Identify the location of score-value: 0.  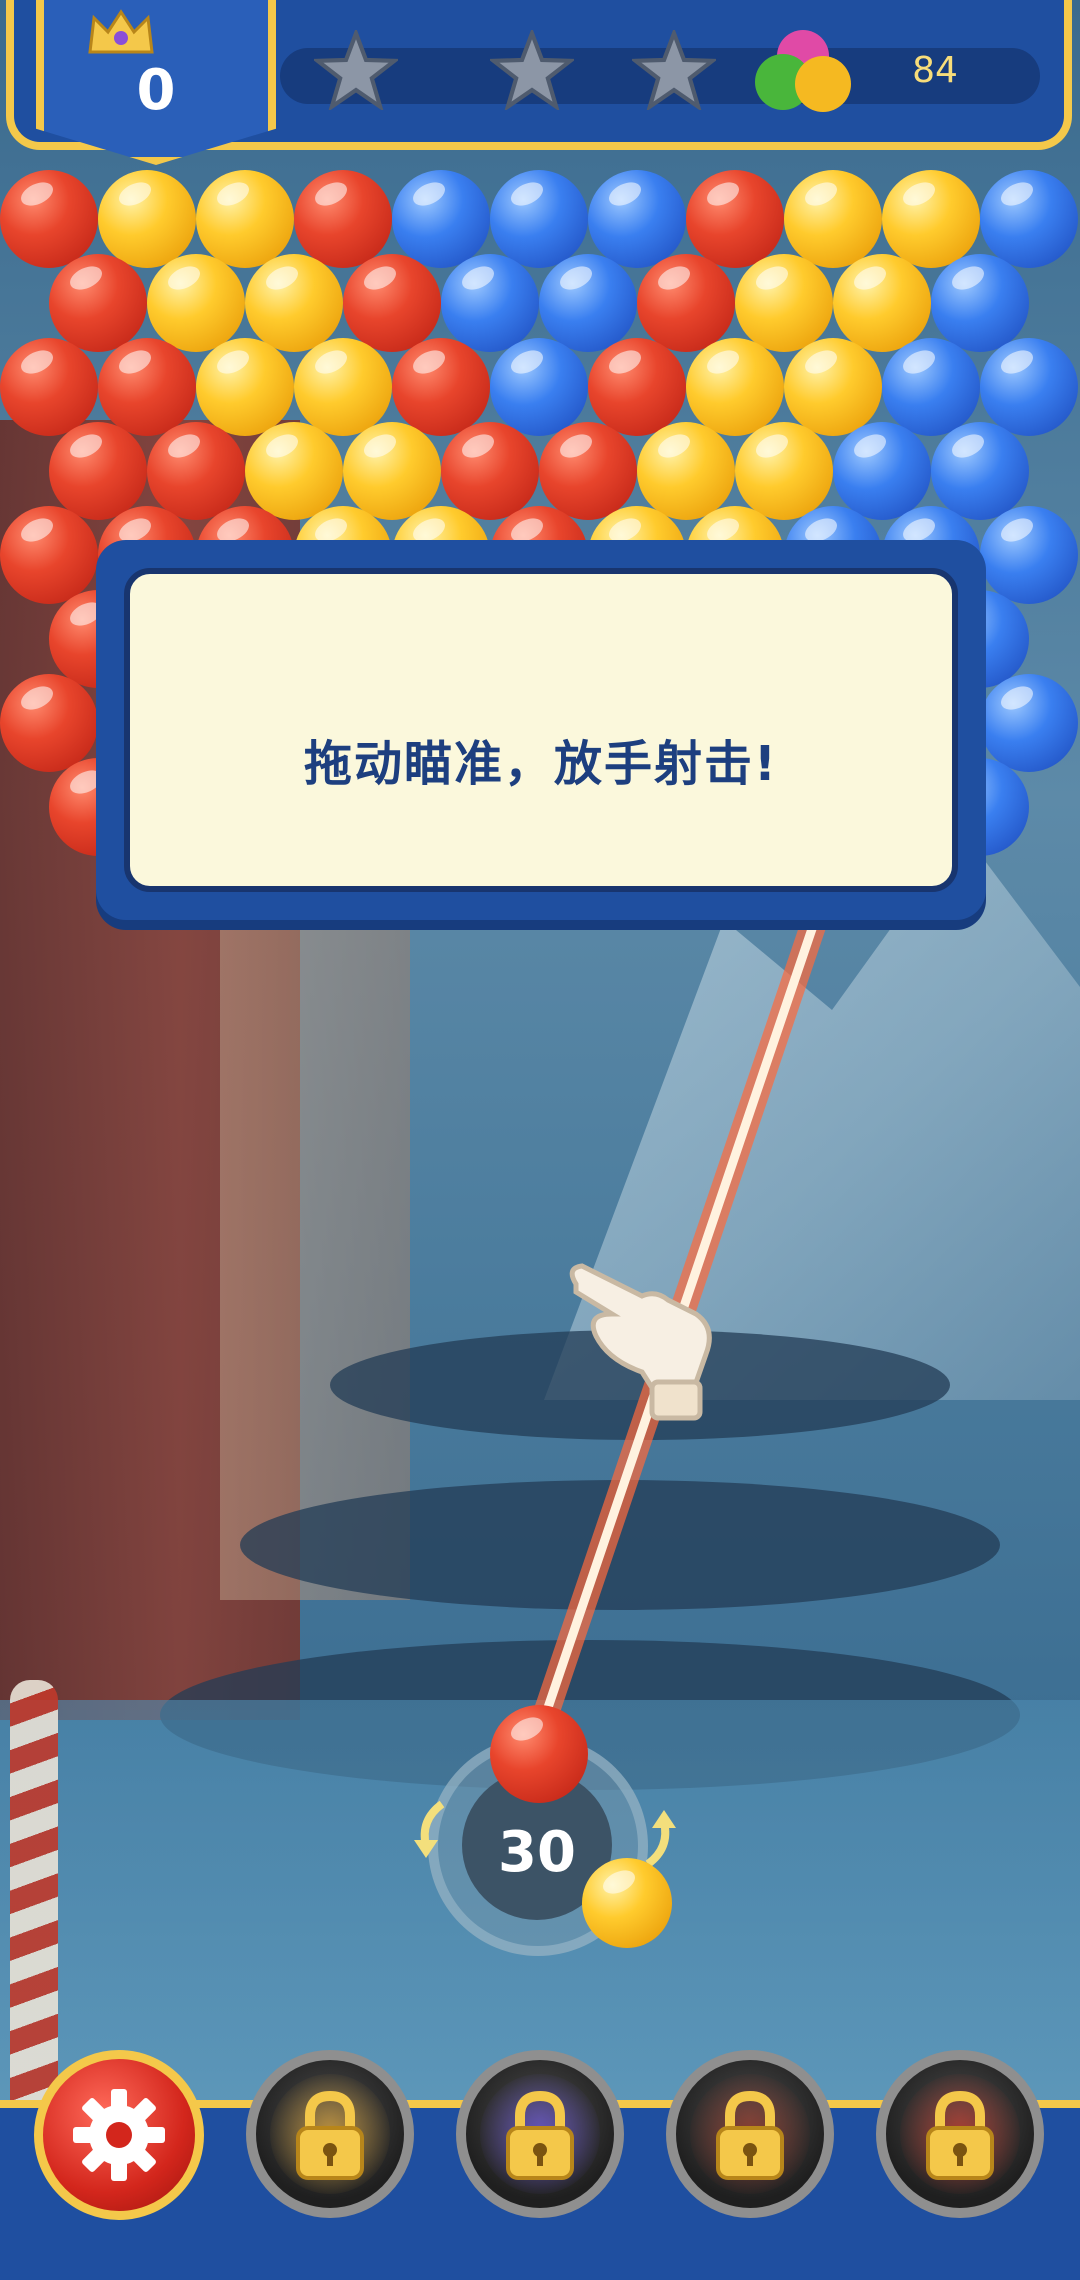
(156, 90).